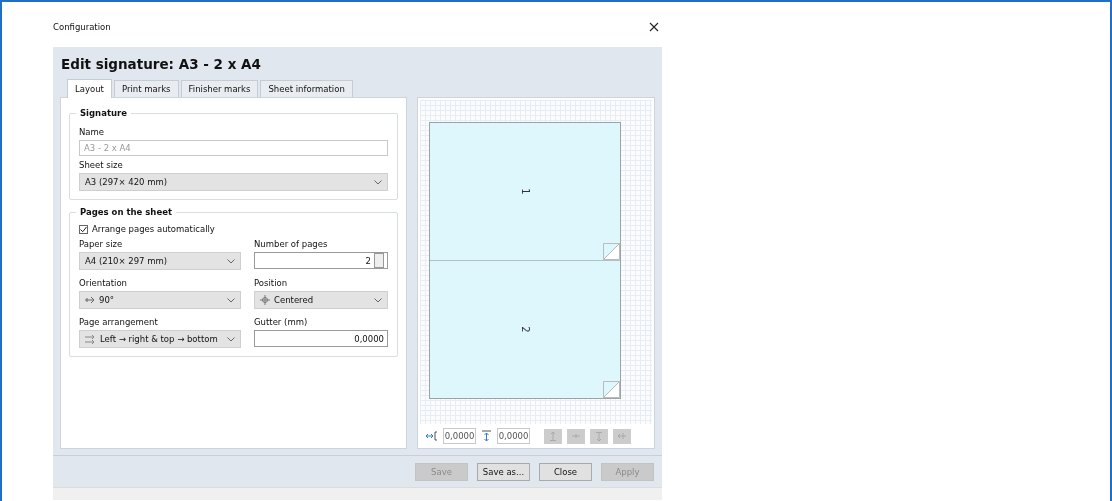 The width and height of the screenshot is (1112, 501). I want to click on arrow-down-icon, so click(599, 436).